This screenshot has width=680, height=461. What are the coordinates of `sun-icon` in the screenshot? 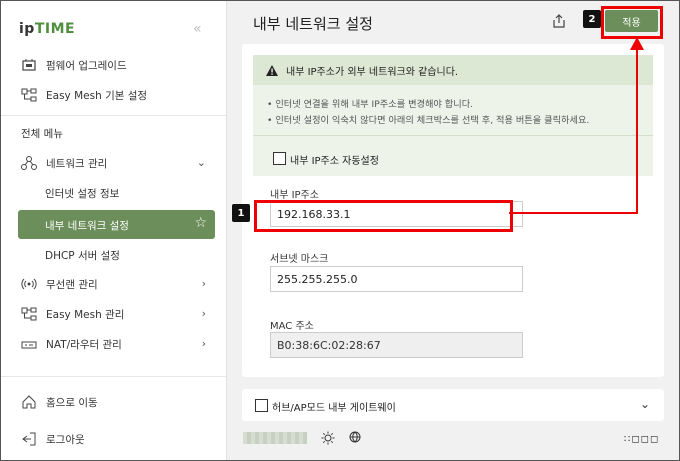 It's located at (328, 438).